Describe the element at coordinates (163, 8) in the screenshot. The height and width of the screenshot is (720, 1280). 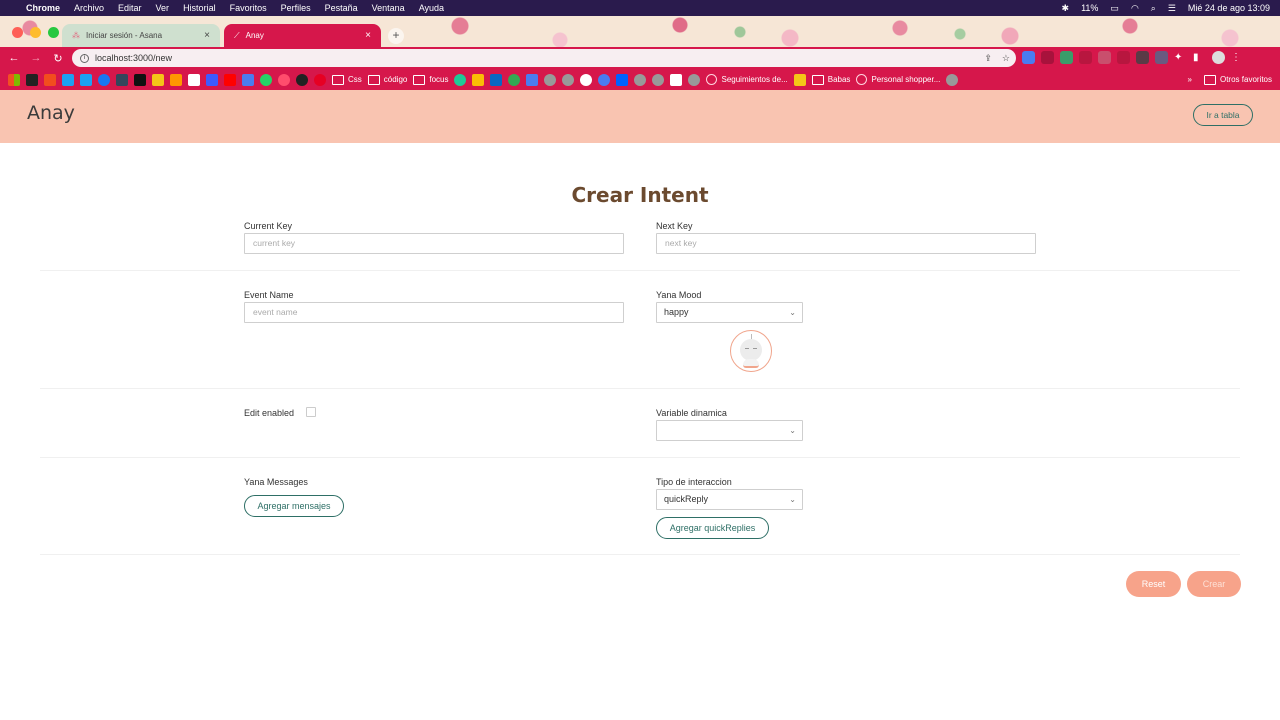
I see `menu-ver: Ver` at that location.